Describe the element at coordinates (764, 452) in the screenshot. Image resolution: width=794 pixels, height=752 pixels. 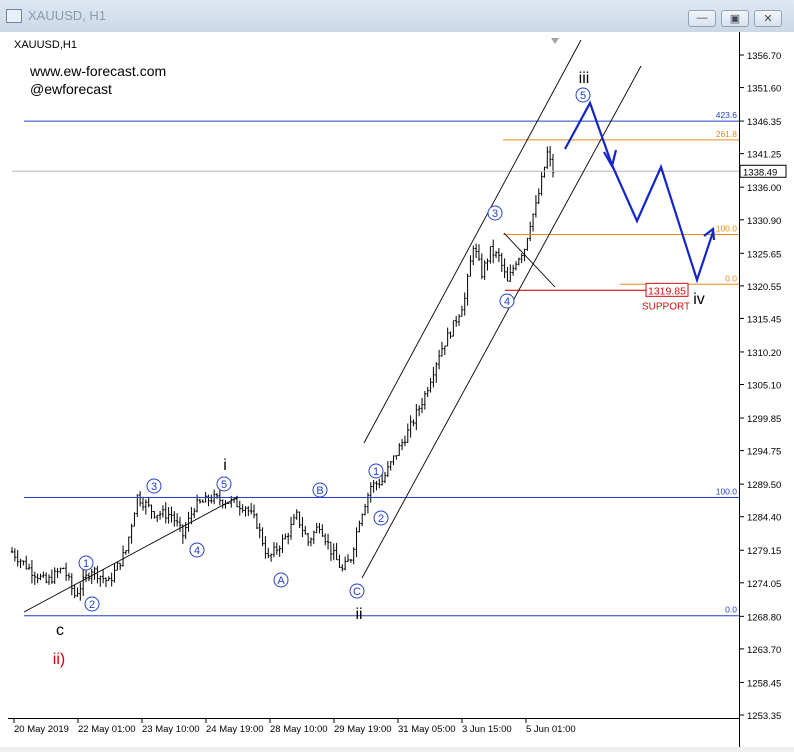
I see `y-tick-label: 1294.75` at that location.